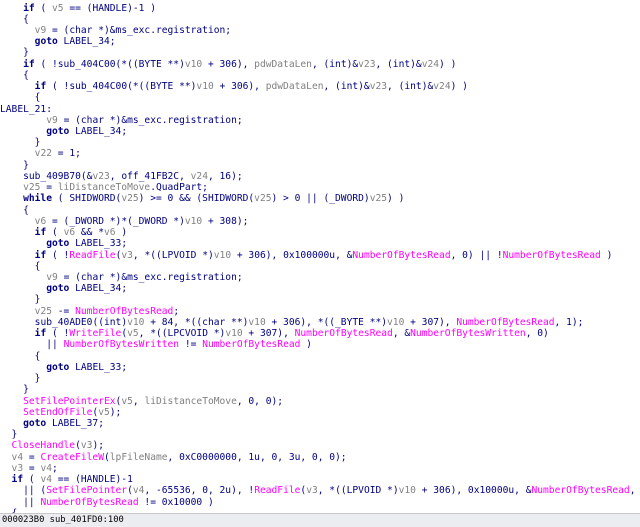  Describe the element at coordinates (86, 367) in the screenshot. I see `code-line: goto LABEL_33;` at that location.